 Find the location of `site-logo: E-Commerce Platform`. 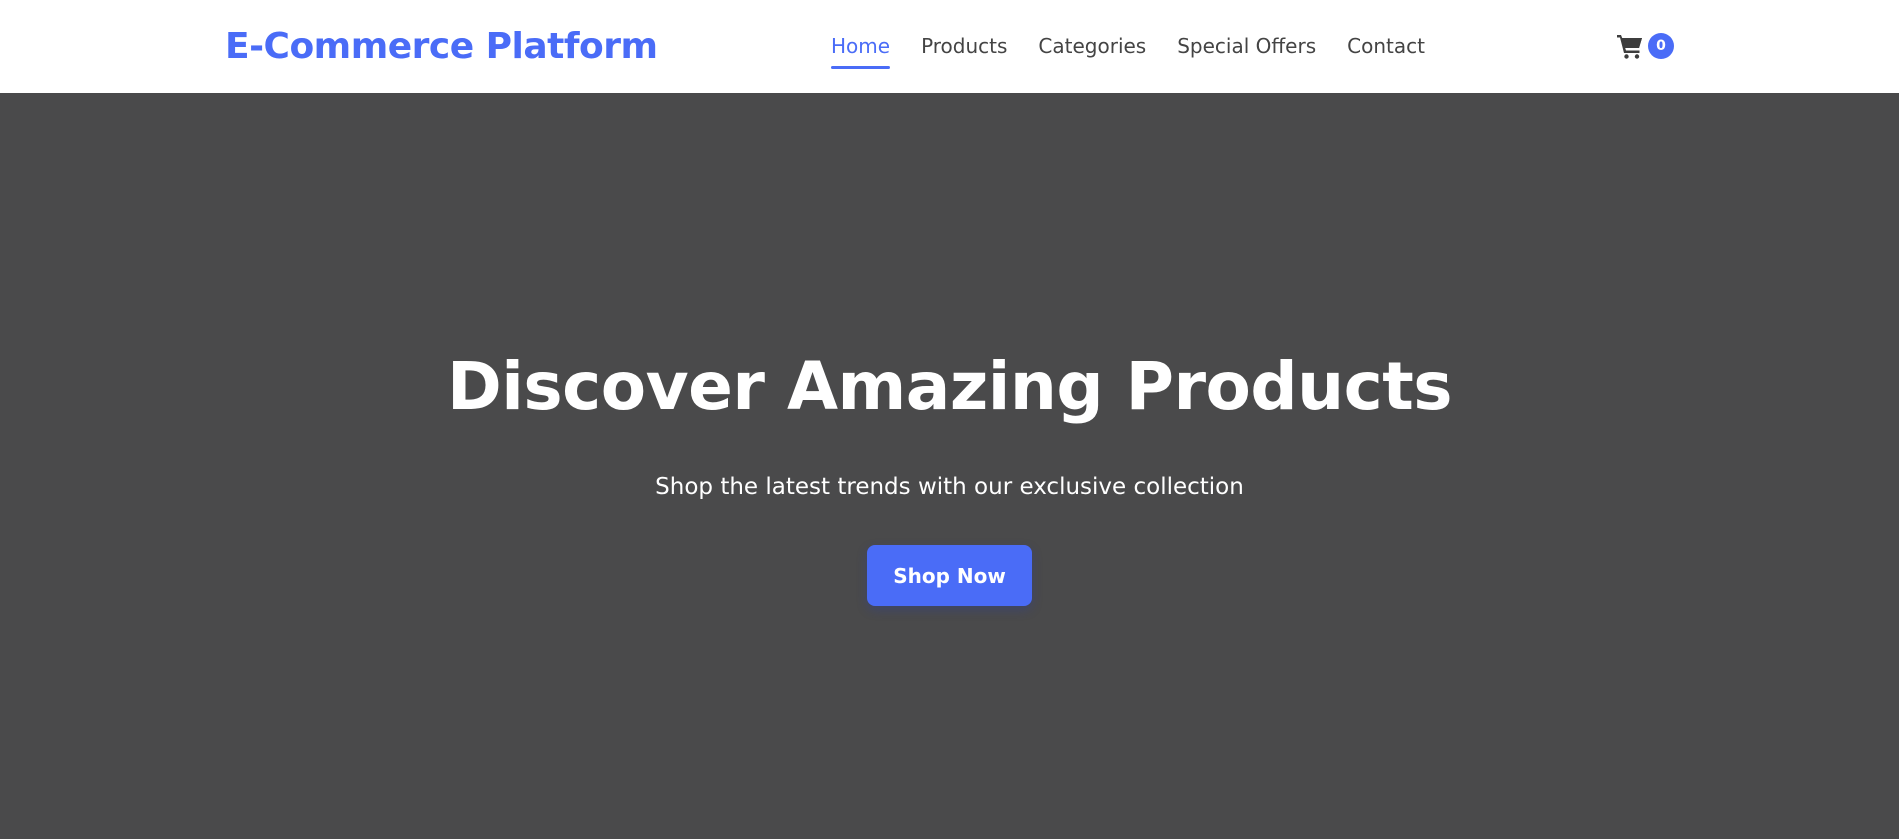

site-logo: E-Commerce Platform is located at coordinates (441, 47).